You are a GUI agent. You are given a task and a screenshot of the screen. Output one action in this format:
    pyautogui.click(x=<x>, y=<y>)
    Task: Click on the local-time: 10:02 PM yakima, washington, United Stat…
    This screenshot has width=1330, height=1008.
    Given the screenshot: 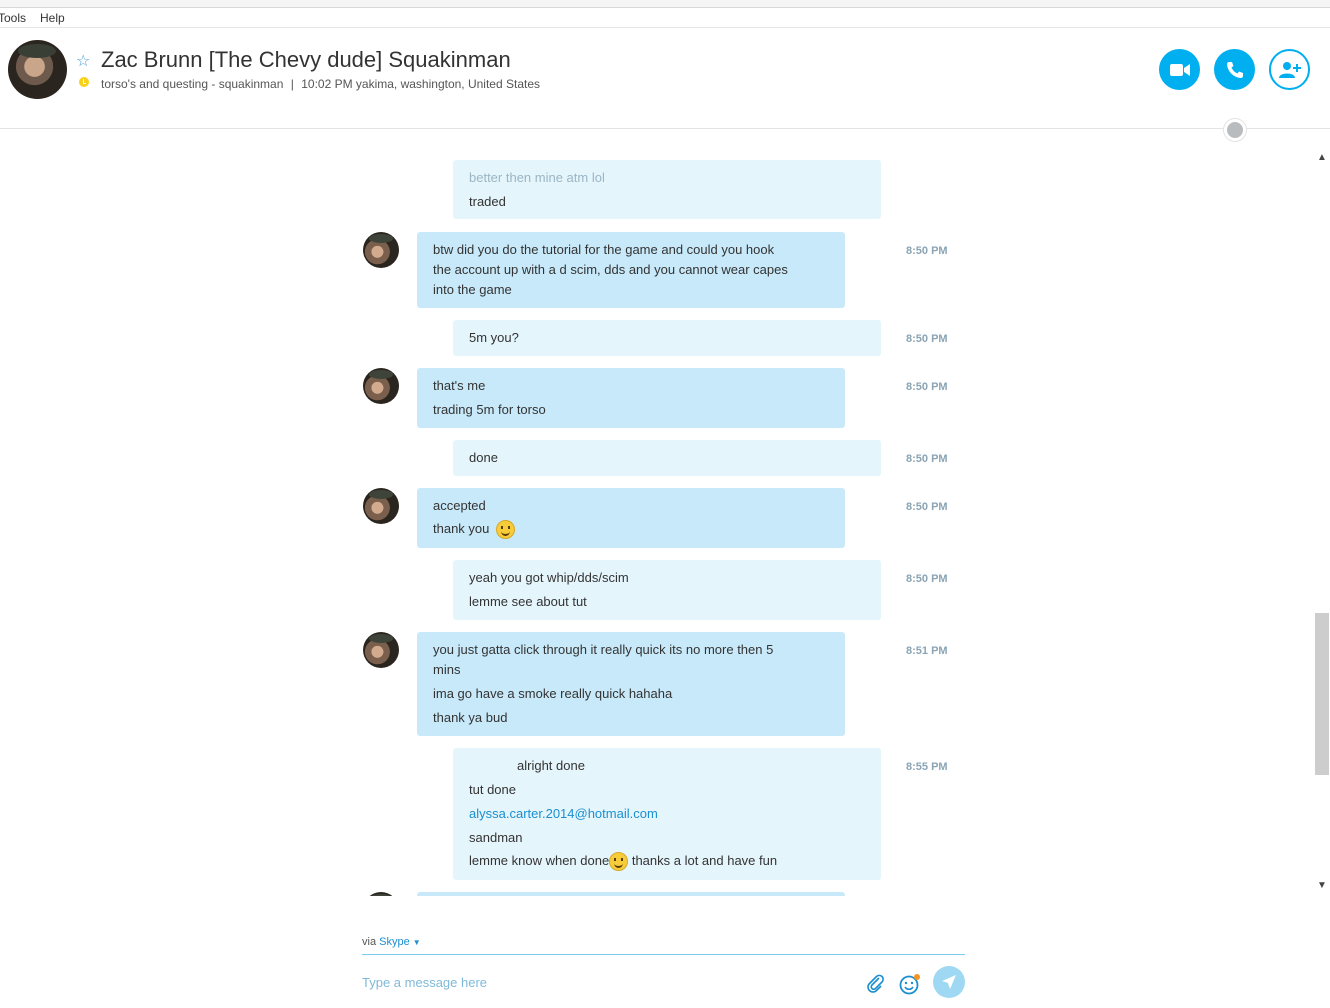 What is the action you would take?
    pyautogui.click(x=421, y=84)
    